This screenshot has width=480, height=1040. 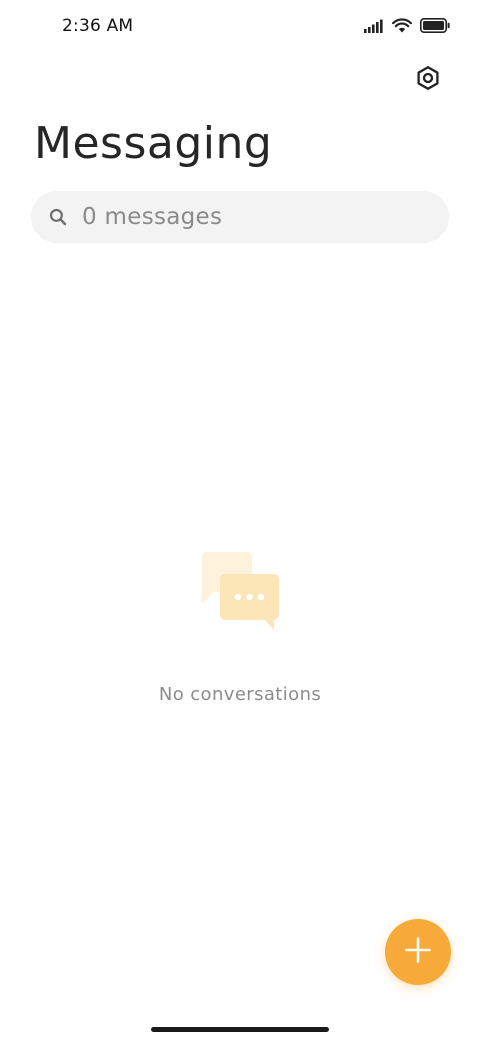 What do you see at coordinates (240, 694) in the screenshot?
I see `empty-state-text: No conversations` at bounding box center [240, 694].